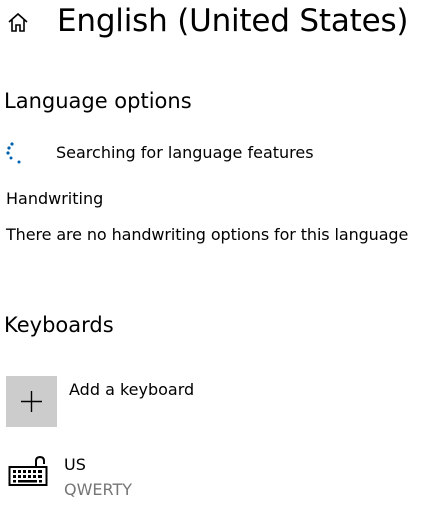 This screenshot has width=443, height=508. What do you see at coordinates (59, 325) in the screenshot?
I see `keyboards-heading: Keyboards` at bounding box center [59, 325].